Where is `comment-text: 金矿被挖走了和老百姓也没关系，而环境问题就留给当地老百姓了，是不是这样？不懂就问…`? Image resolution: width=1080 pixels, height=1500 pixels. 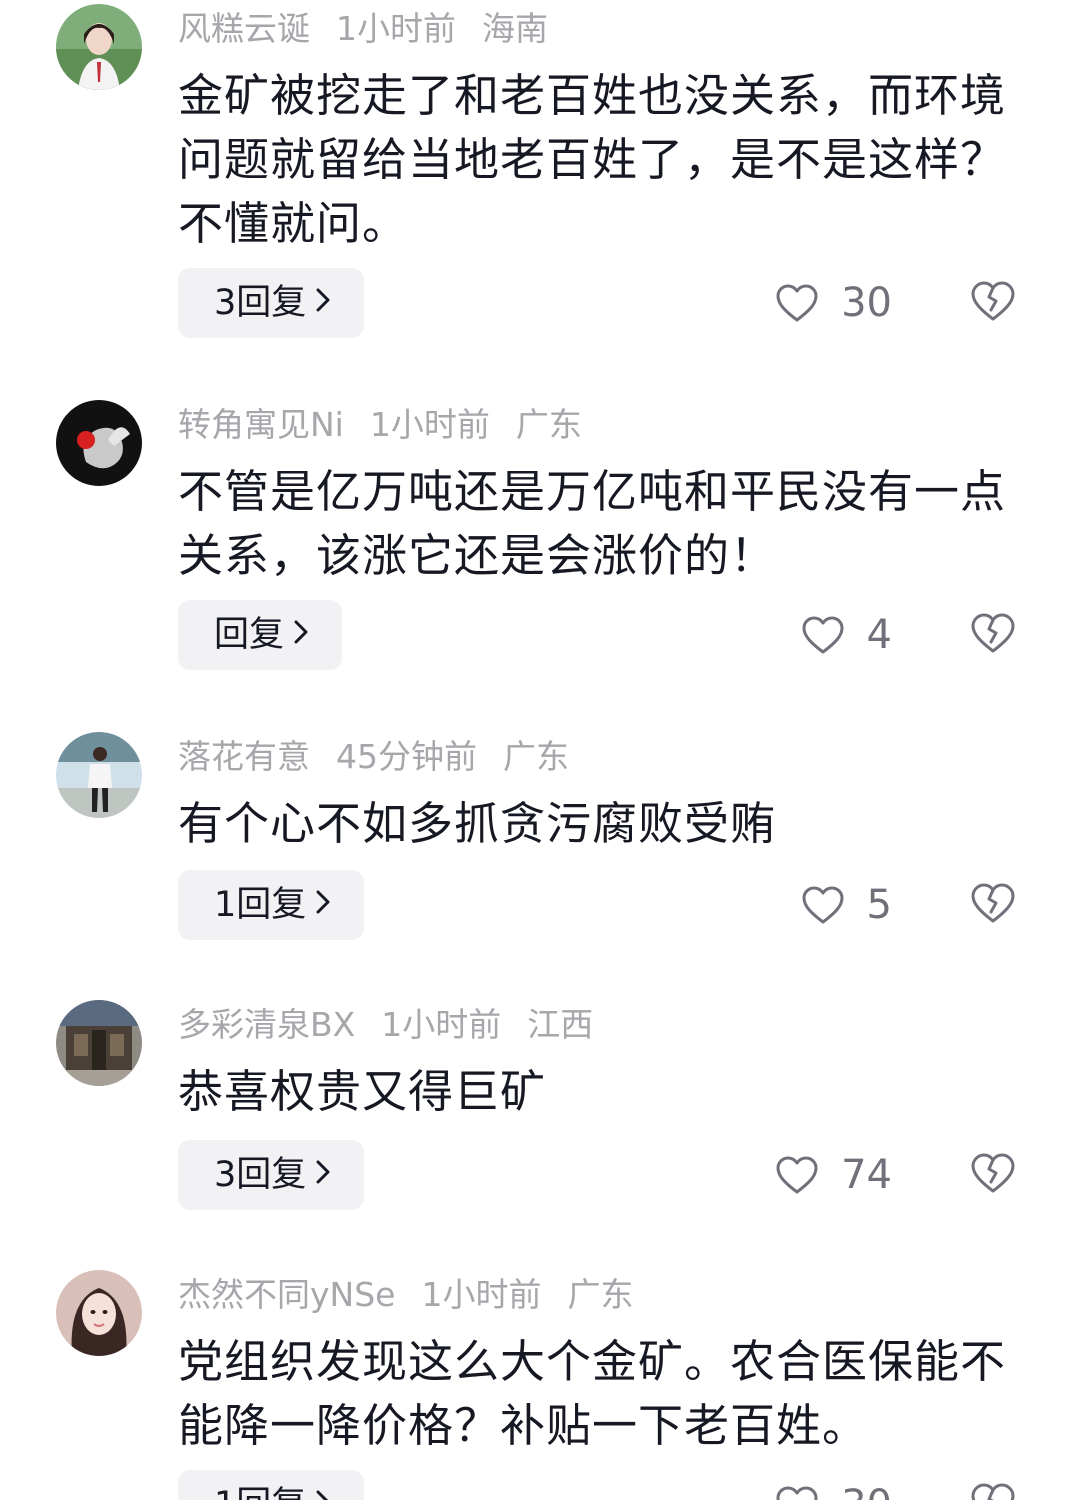
comment-text: 金矿被挖走了和老百姓也没关系，而环境问题就留给当地老百姓了，是不是这样？不懂就问… is located at coordinates (592, 159).